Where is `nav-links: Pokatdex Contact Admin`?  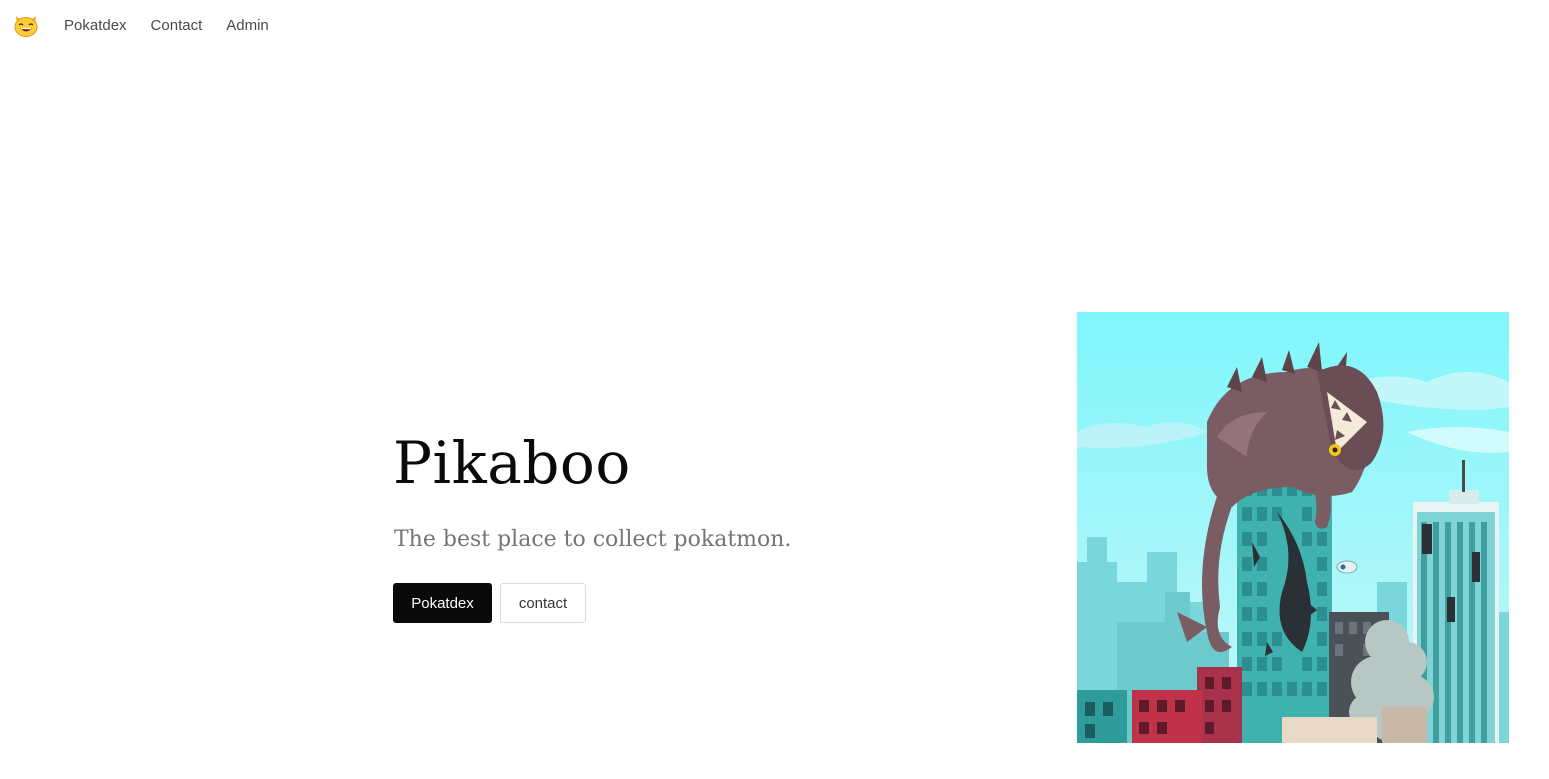
nav-links: Pokatdex Contact Admin is located at coordinates (178, 26).